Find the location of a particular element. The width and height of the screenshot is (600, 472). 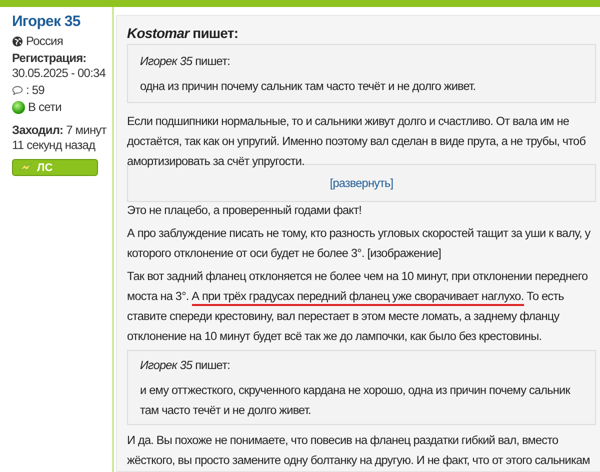

post-paragraph: И да. Вы похоже не понимаете, что повесив на фланец раздатки гибкий вал, вместо жёсткого, вы просто замените одну болтанку на другую. И не факт, что от этого сальникам is located at coordinates (359, 450).